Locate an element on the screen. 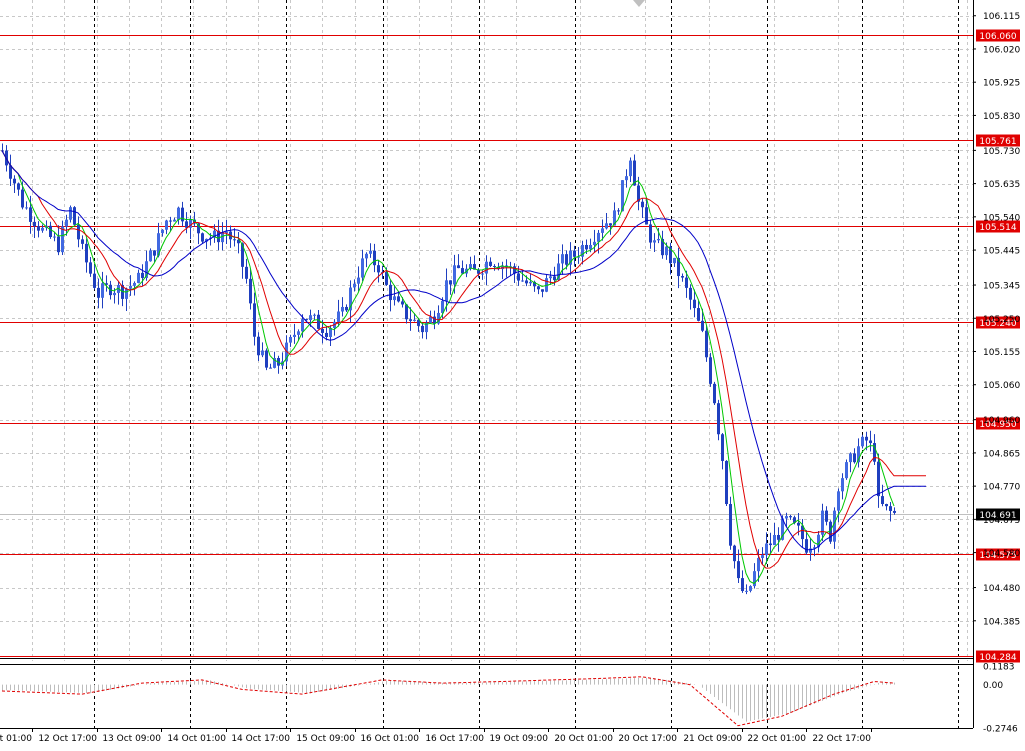  x-tick-label: 21 Oct 09:00 is located at coordinates (712, 739).